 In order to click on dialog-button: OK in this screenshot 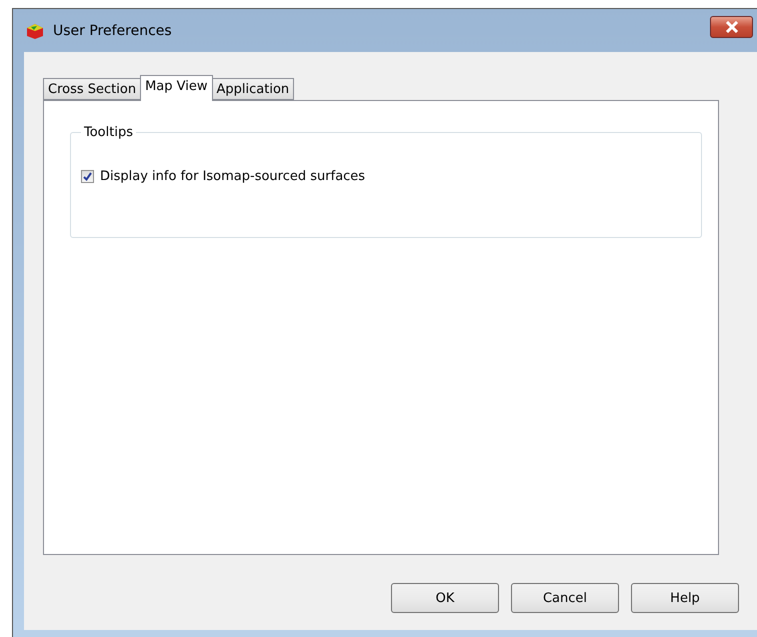, I will do `click(445, 598)`.